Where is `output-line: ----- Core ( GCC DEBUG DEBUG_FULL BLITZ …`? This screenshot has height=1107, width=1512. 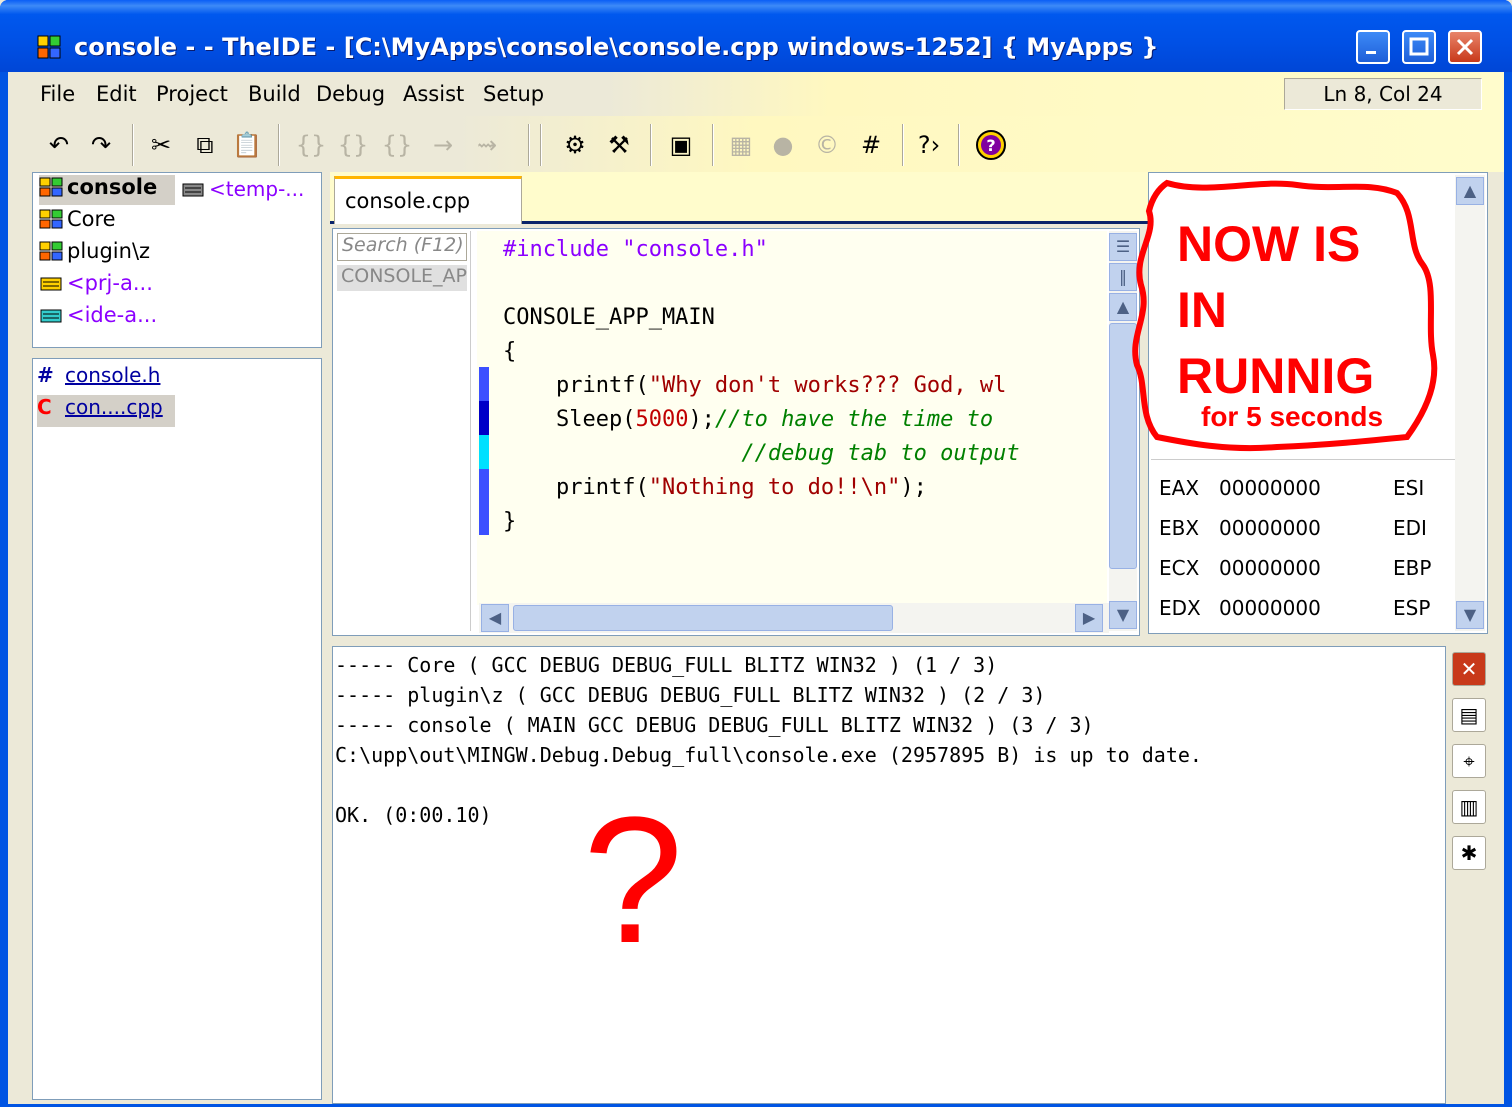
output-line: ----- Core ( GCC DEBUG DEBUG_FULL BLITZ … is located at coordinates (666, 665).